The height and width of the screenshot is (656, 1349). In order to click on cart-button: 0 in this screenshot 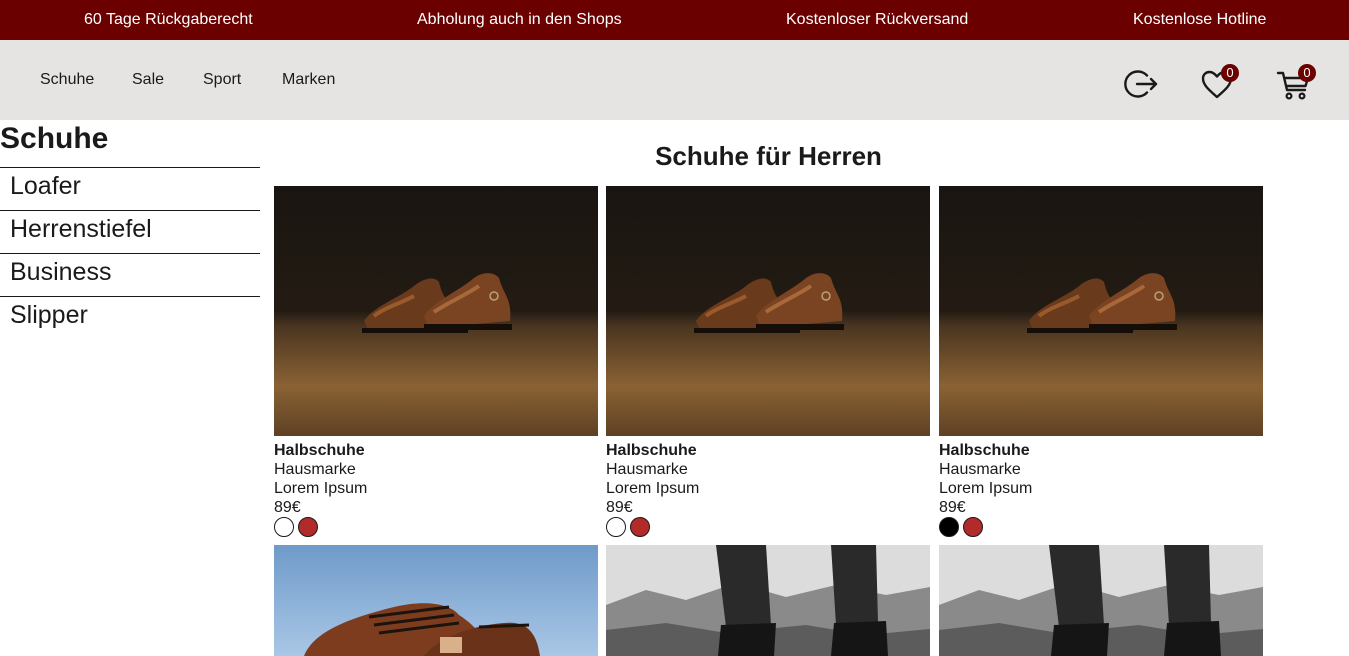, I will do `click(1296, 83)`.